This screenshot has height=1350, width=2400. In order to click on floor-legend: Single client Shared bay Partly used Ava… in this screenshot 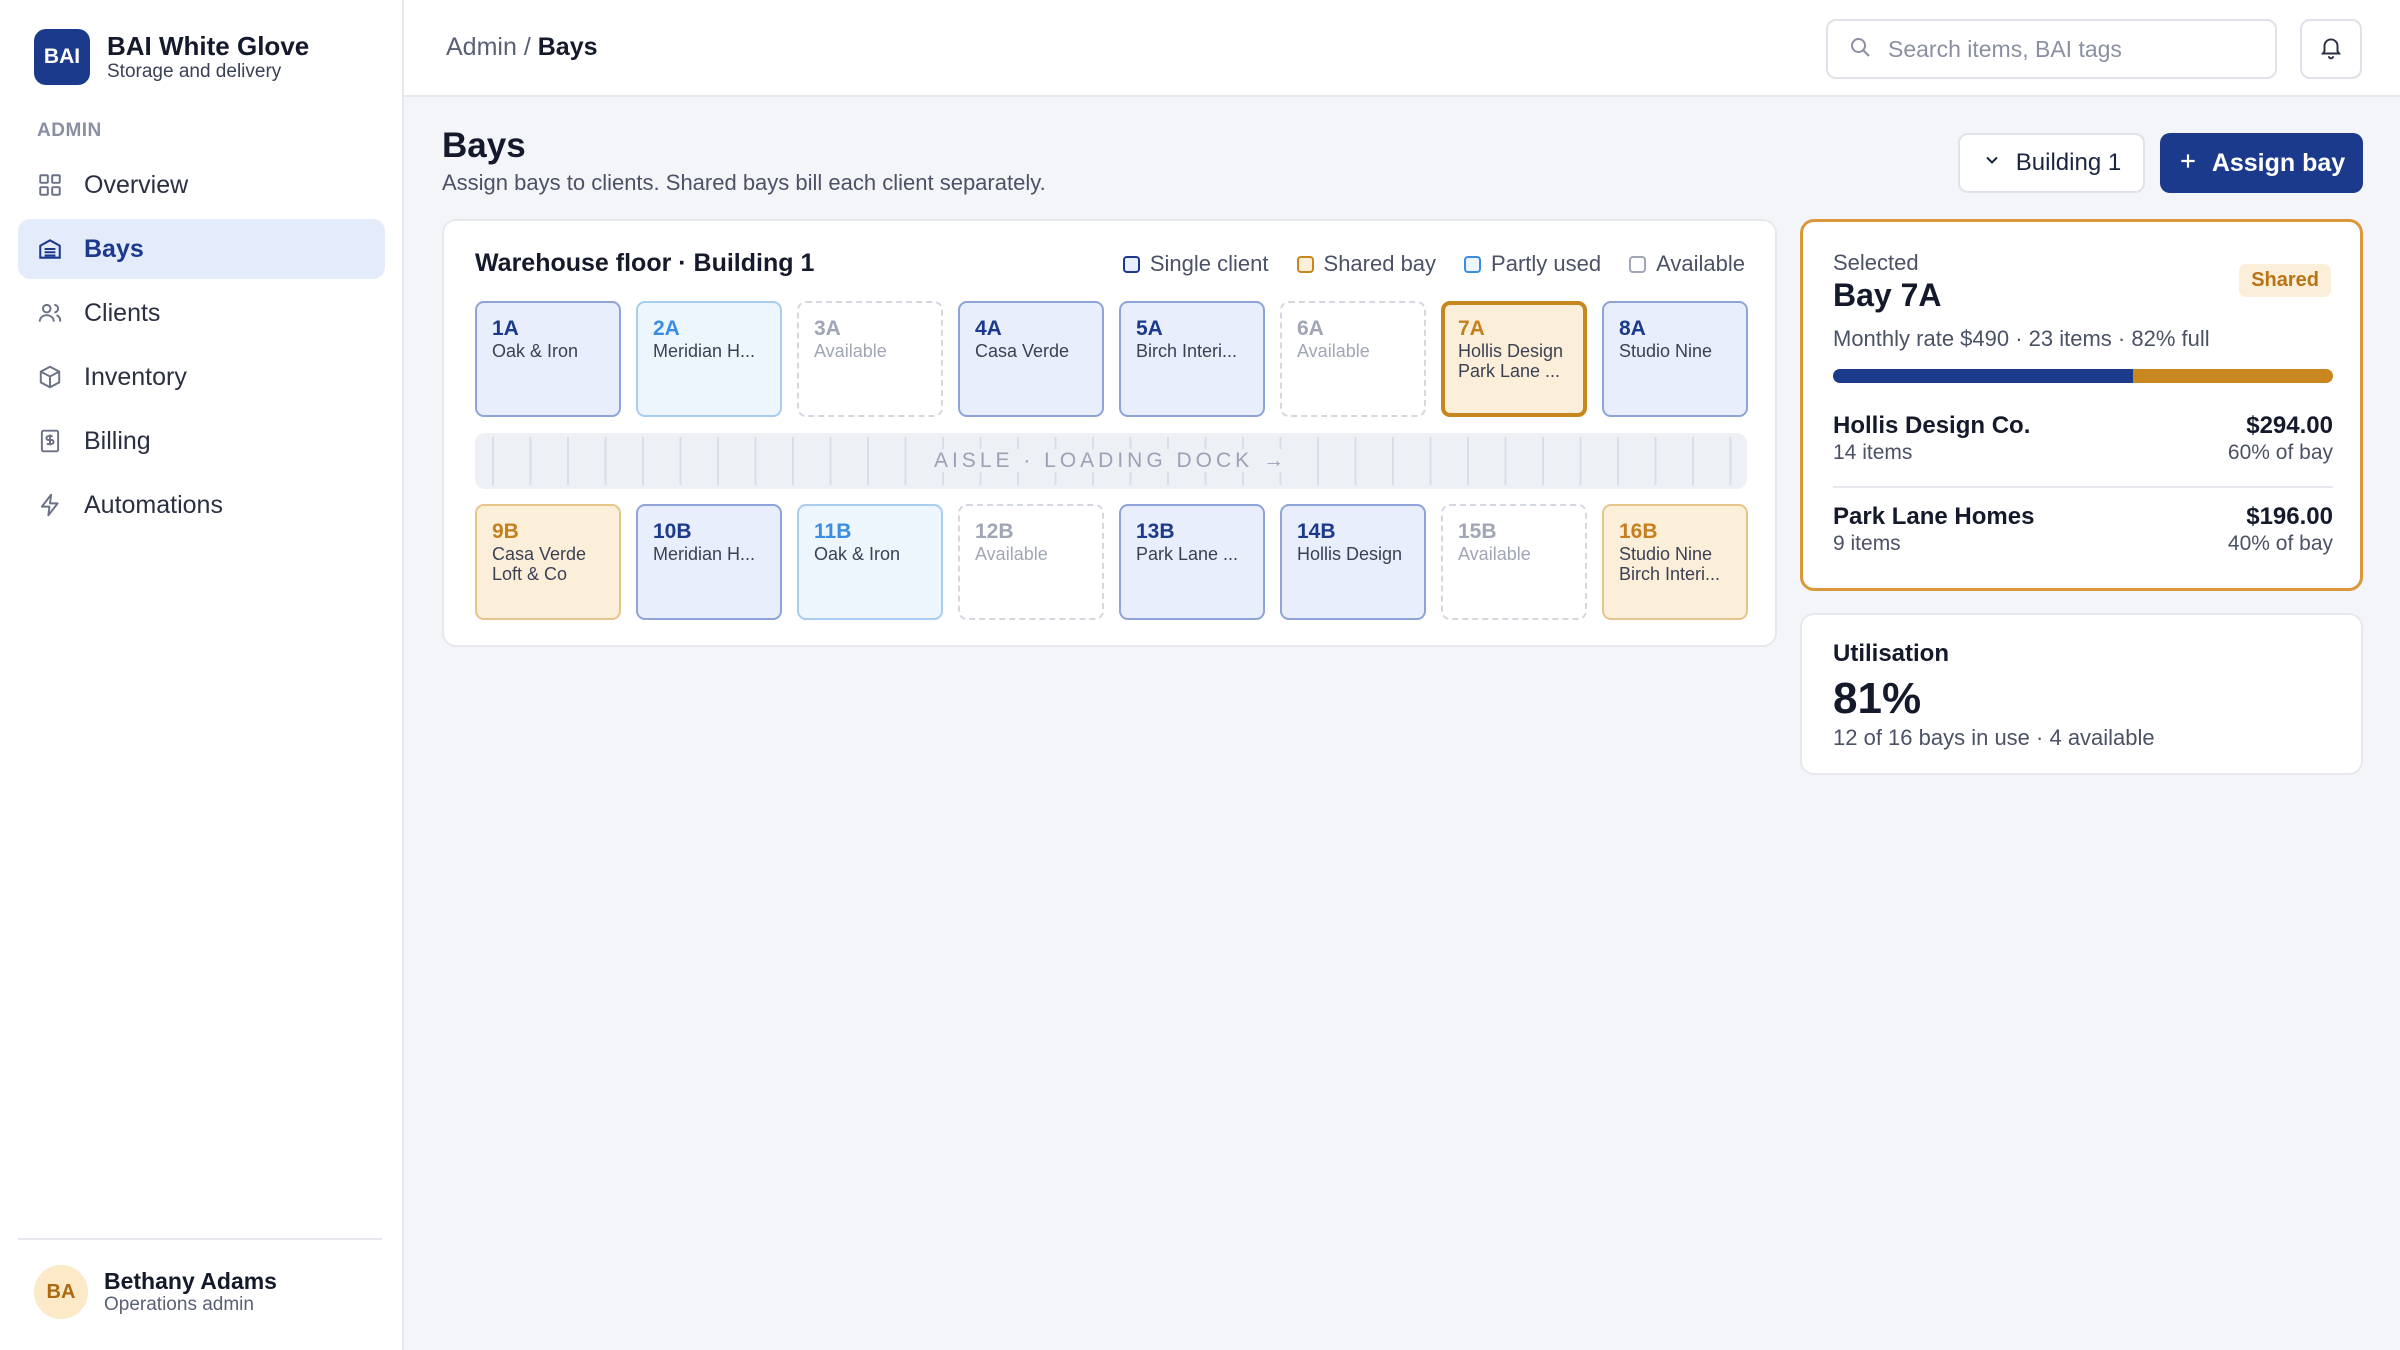, I will do `click(1420, 264)`.